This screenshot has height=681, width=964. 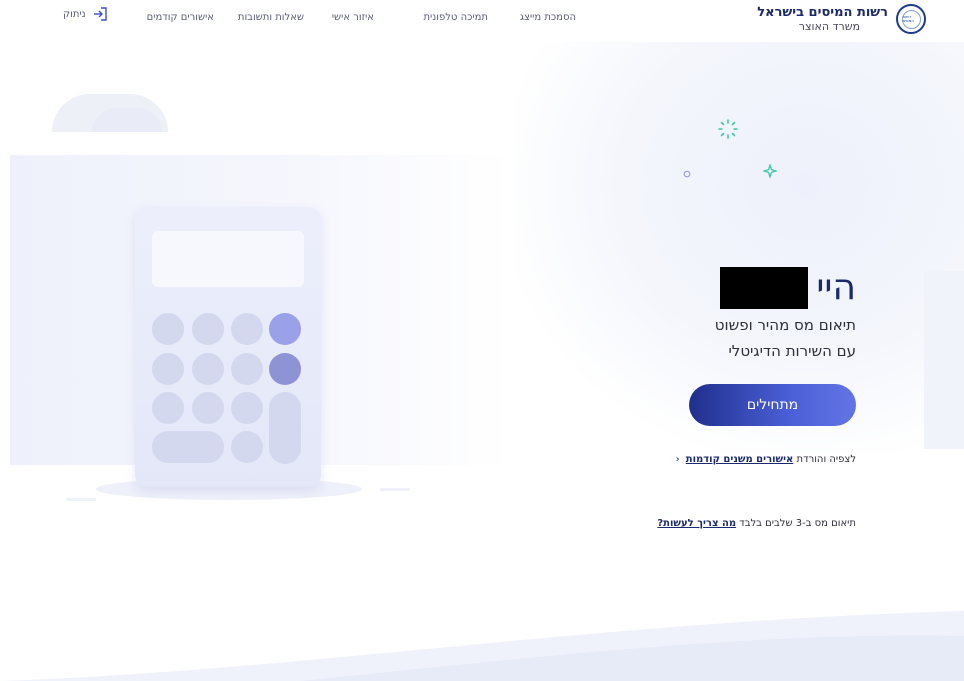 What do you see at coordinates (687, 174) in the screenshot?
I see `circle-sparkle-icon` at bounding box center [687, 174].